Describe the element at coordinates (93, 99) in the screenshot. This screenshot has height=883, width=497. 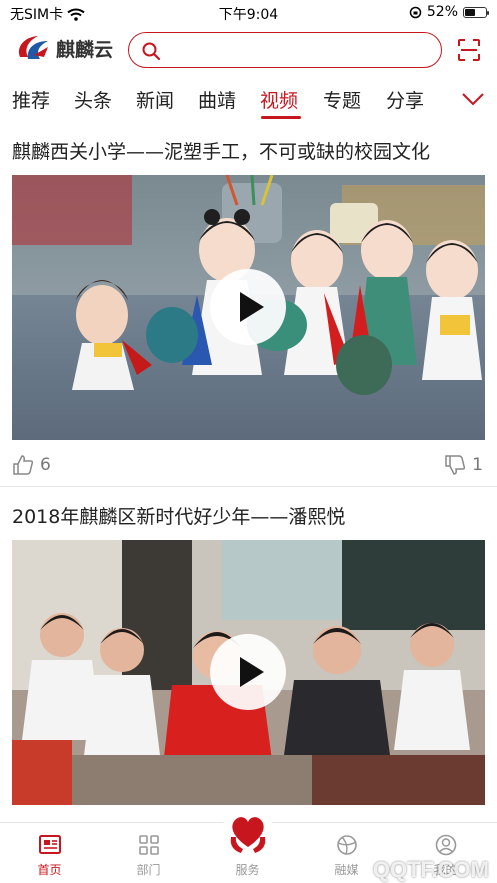
I see `tab-headlines: 头条` at that location.